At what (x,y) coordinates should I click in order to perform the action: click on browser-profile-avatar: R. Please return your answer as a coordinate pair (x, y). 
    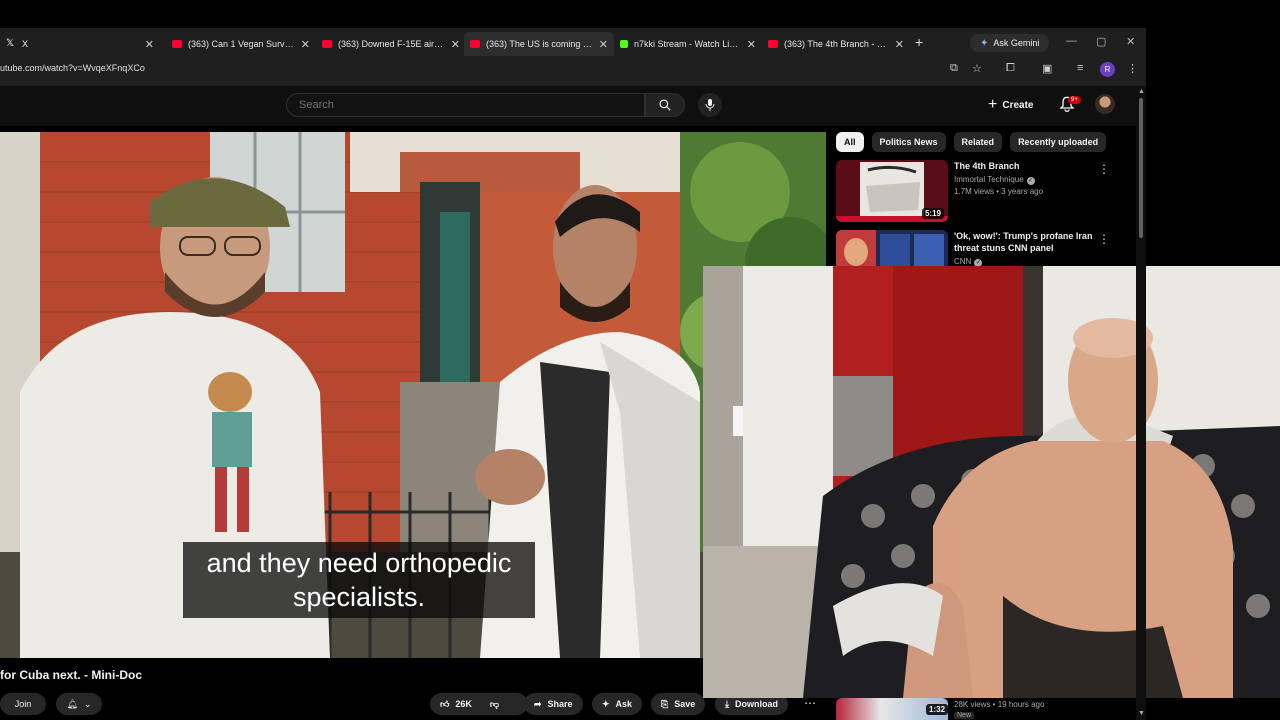
    Looking at the image, I should click on (1107, 69).